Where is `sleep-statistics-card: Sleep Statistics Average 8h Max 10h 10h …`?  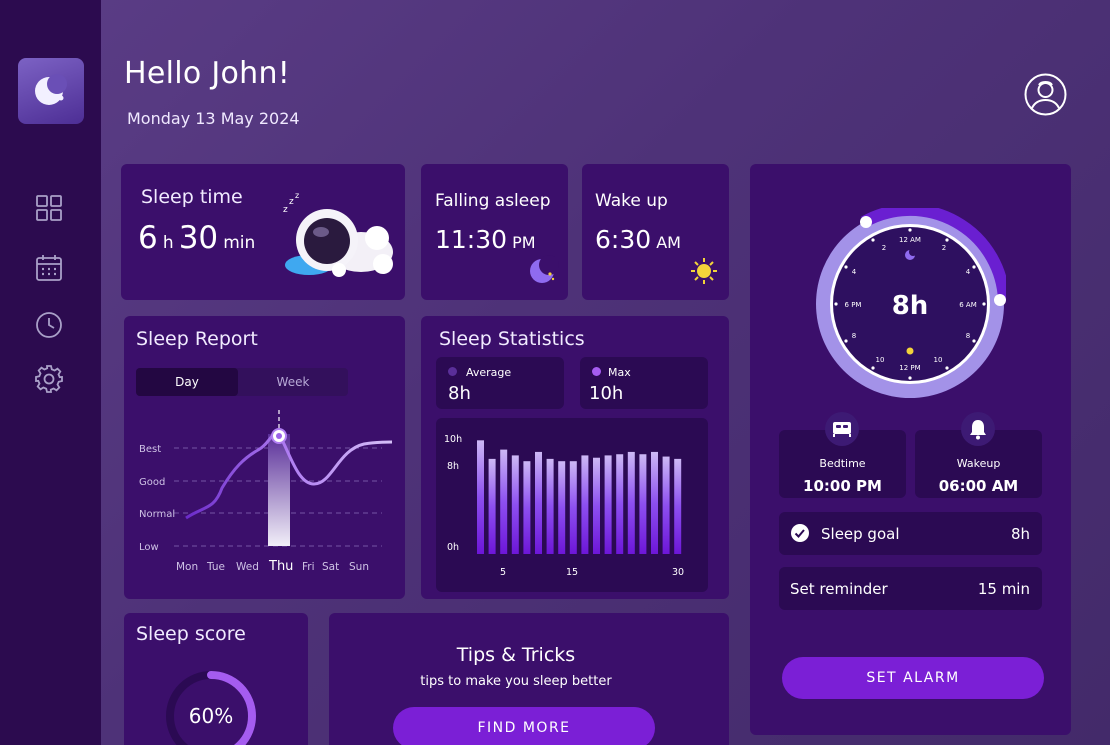
sleep-statistics-card: Sleep Statistics Average 8h Max 10h 10h … is located at coordinates (575, 457).